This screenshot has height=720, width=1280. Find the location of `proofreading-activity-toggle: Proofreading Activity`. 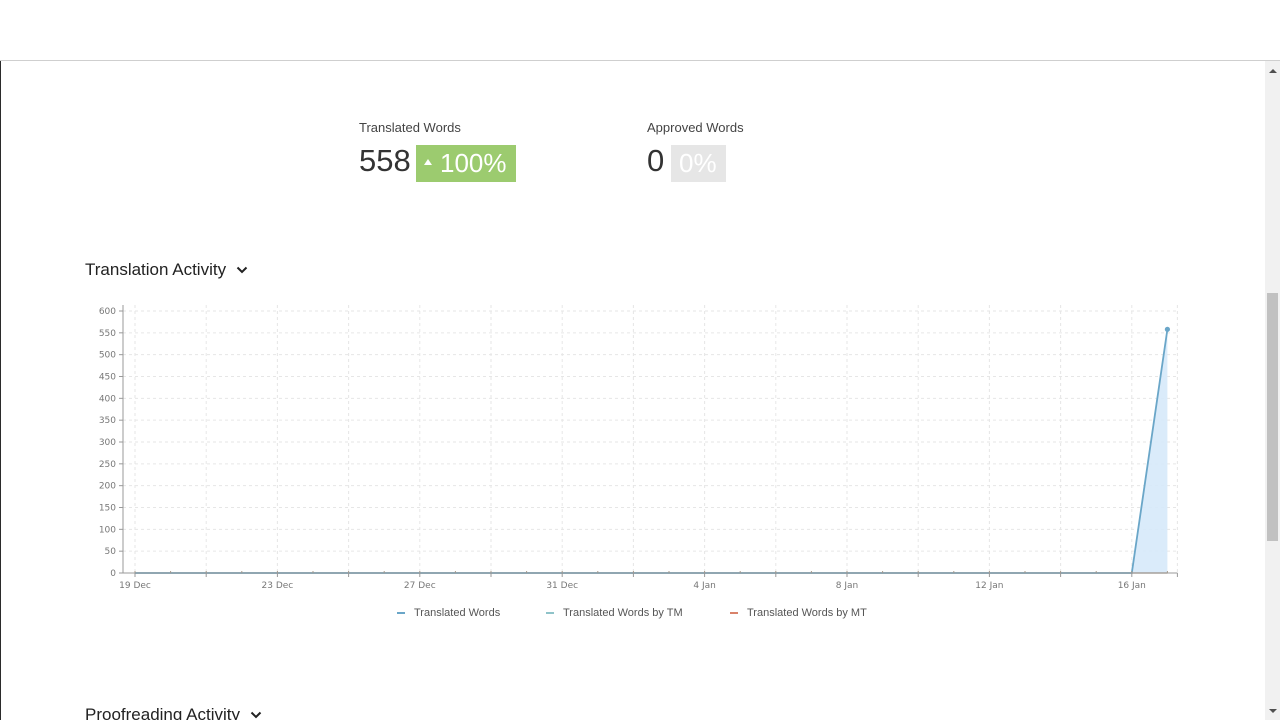

proofreading-activity-toggle: Proofreading Activity is located at coordinates (173, 712).